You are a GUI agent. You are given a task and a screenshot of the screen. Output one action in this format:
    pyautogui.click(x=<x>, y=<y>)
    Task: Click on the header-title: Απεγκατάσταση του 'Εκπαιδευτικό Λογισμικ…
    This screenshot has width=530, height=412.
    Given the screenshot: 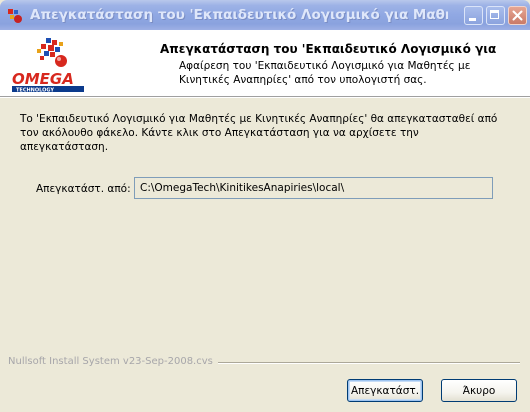 What is the action you would take?
    pyautogui.click(x=328, y=49)
    